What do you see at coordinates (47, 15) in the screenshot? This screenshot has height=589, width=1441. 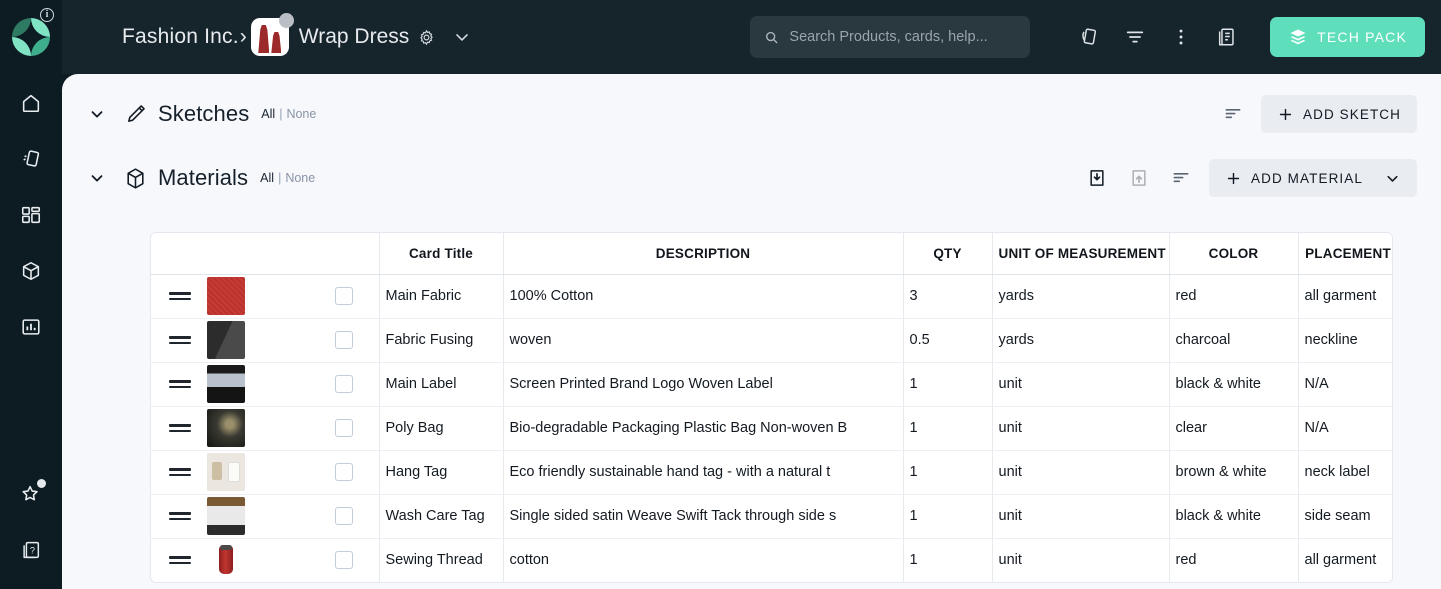 I see `info-icon: i` at bounding box center [47, 15].